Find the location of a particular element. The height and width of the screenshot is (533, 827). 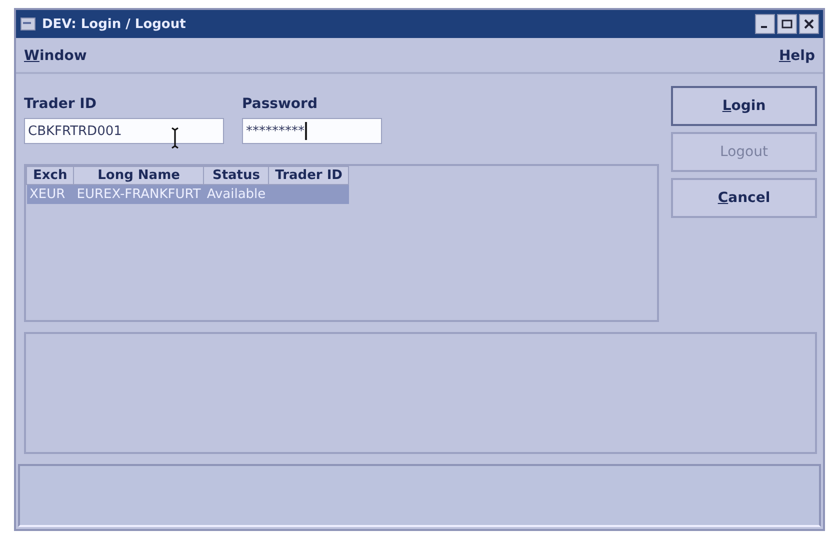

field-label: Password is located at coordinates (280, 103).